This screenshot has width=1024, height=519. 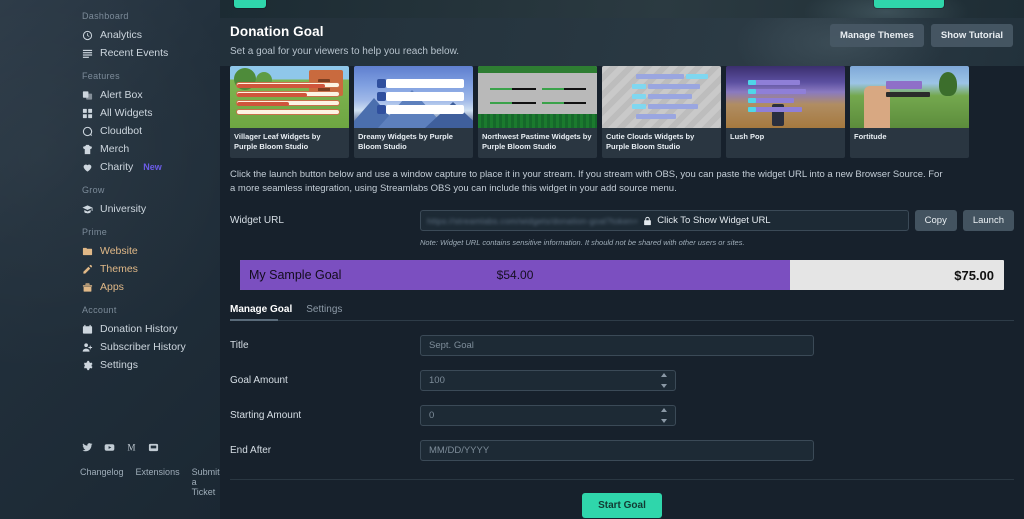 I want to click on title-label: Title, so click(x=239, y=346).